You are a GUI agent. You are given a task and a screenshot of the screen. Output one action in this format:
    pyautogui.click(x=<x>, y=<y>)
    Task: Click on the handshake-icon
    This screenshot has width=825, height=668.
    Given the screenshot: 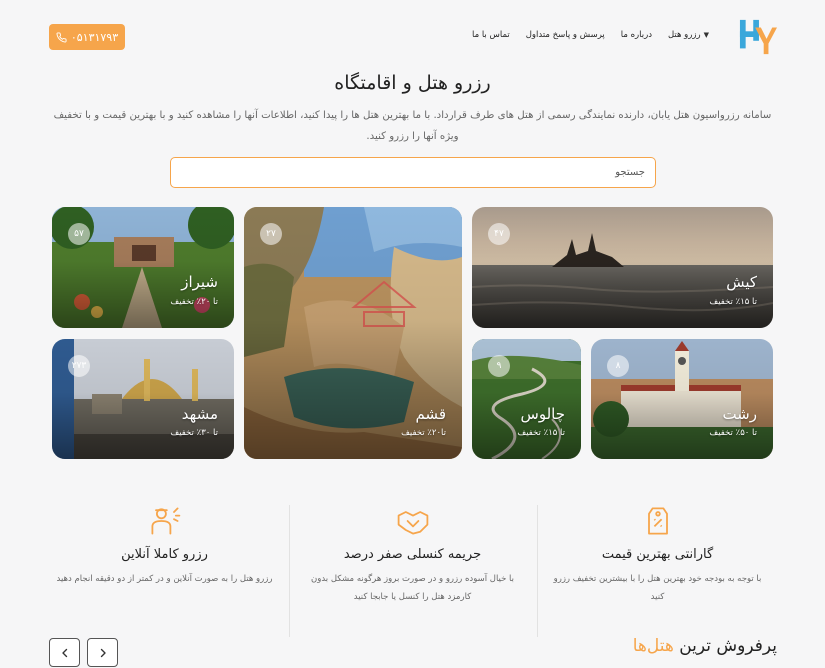 What is the action you would take?
    pyautogui.click(x=412, y=523)
    